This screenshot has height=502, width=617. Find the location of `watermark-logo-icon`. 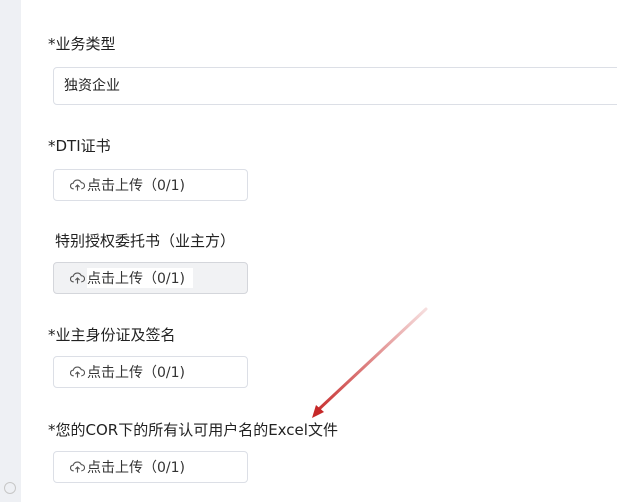

watermark-logo-icon is located at coordinates (10, 488).